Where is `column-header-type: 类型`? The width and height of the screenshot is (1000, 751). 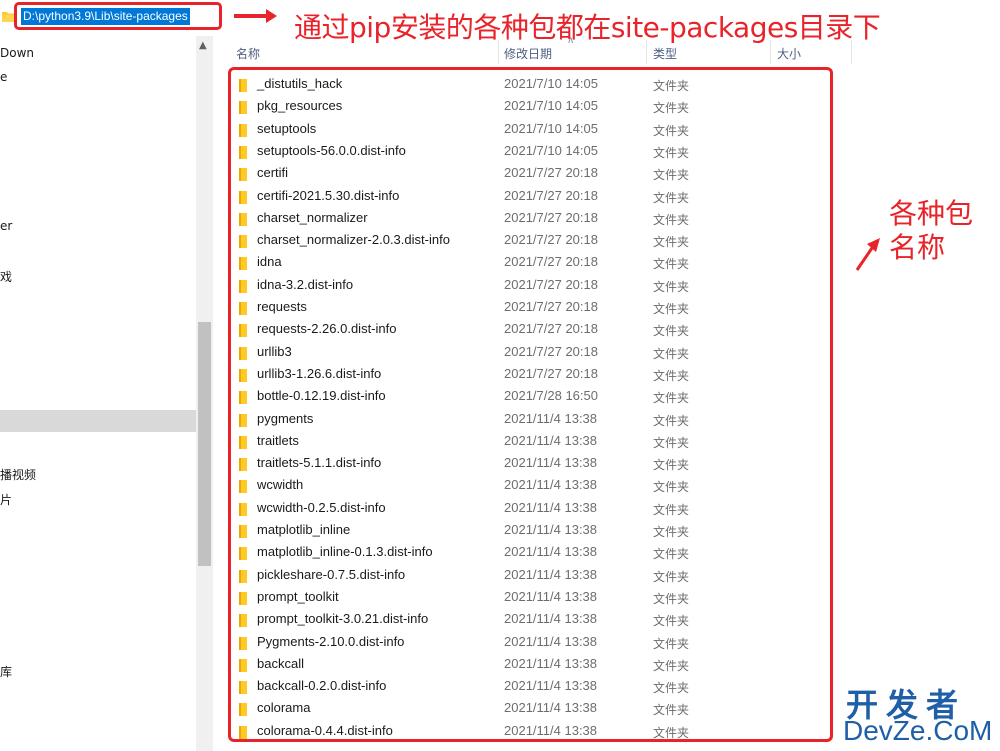 column-header-type: 类型 is located at coordinates (665, 54).